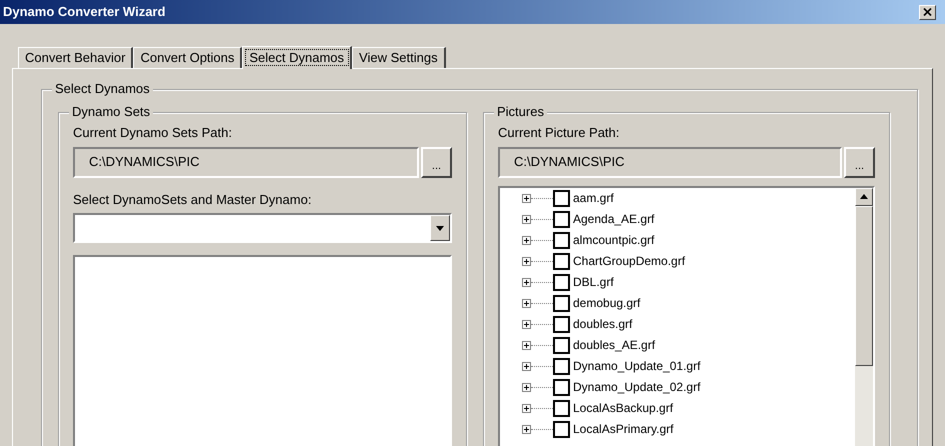 Image resolution: width=945 pixels, height=446 pixels. I want to click on scroll-thumb, so click(864, 286).